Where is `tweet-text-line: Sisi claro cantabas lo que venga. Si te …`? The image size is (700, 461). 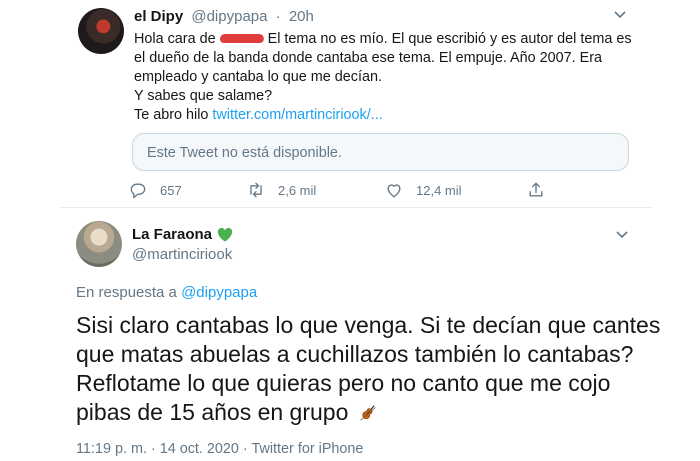 tweet-text-line: Sisi claro cantabas lo que venga. Si te … is located at coordinates (368, 325).